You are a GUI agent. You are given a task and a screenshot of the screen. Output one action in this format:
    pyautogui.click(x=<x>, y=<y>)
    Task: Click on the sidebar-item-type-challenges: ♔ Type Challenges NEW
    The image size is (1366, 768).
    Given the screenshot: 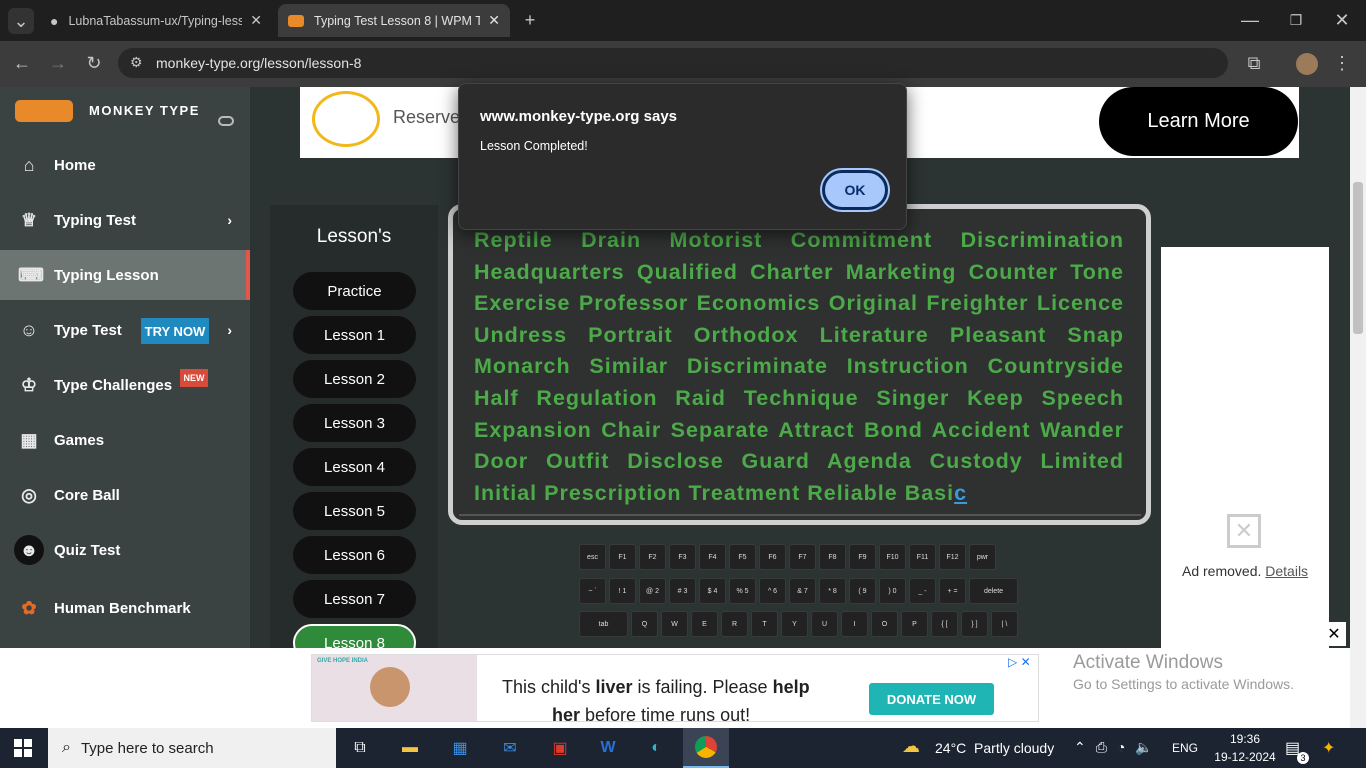 What is the action you would take?
    pyautogui.click(x=125, y=385)
    